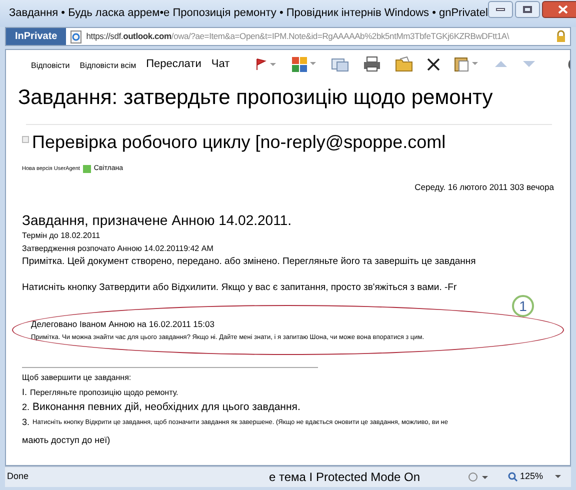 The image size is (576, 490). Describe the element at coordinates (249, 262) in the screenshot. I see `body-text: Примітка. Цей документ створено, передано. або змінено. Перегляньте його та завершіть це завдання` at that location.